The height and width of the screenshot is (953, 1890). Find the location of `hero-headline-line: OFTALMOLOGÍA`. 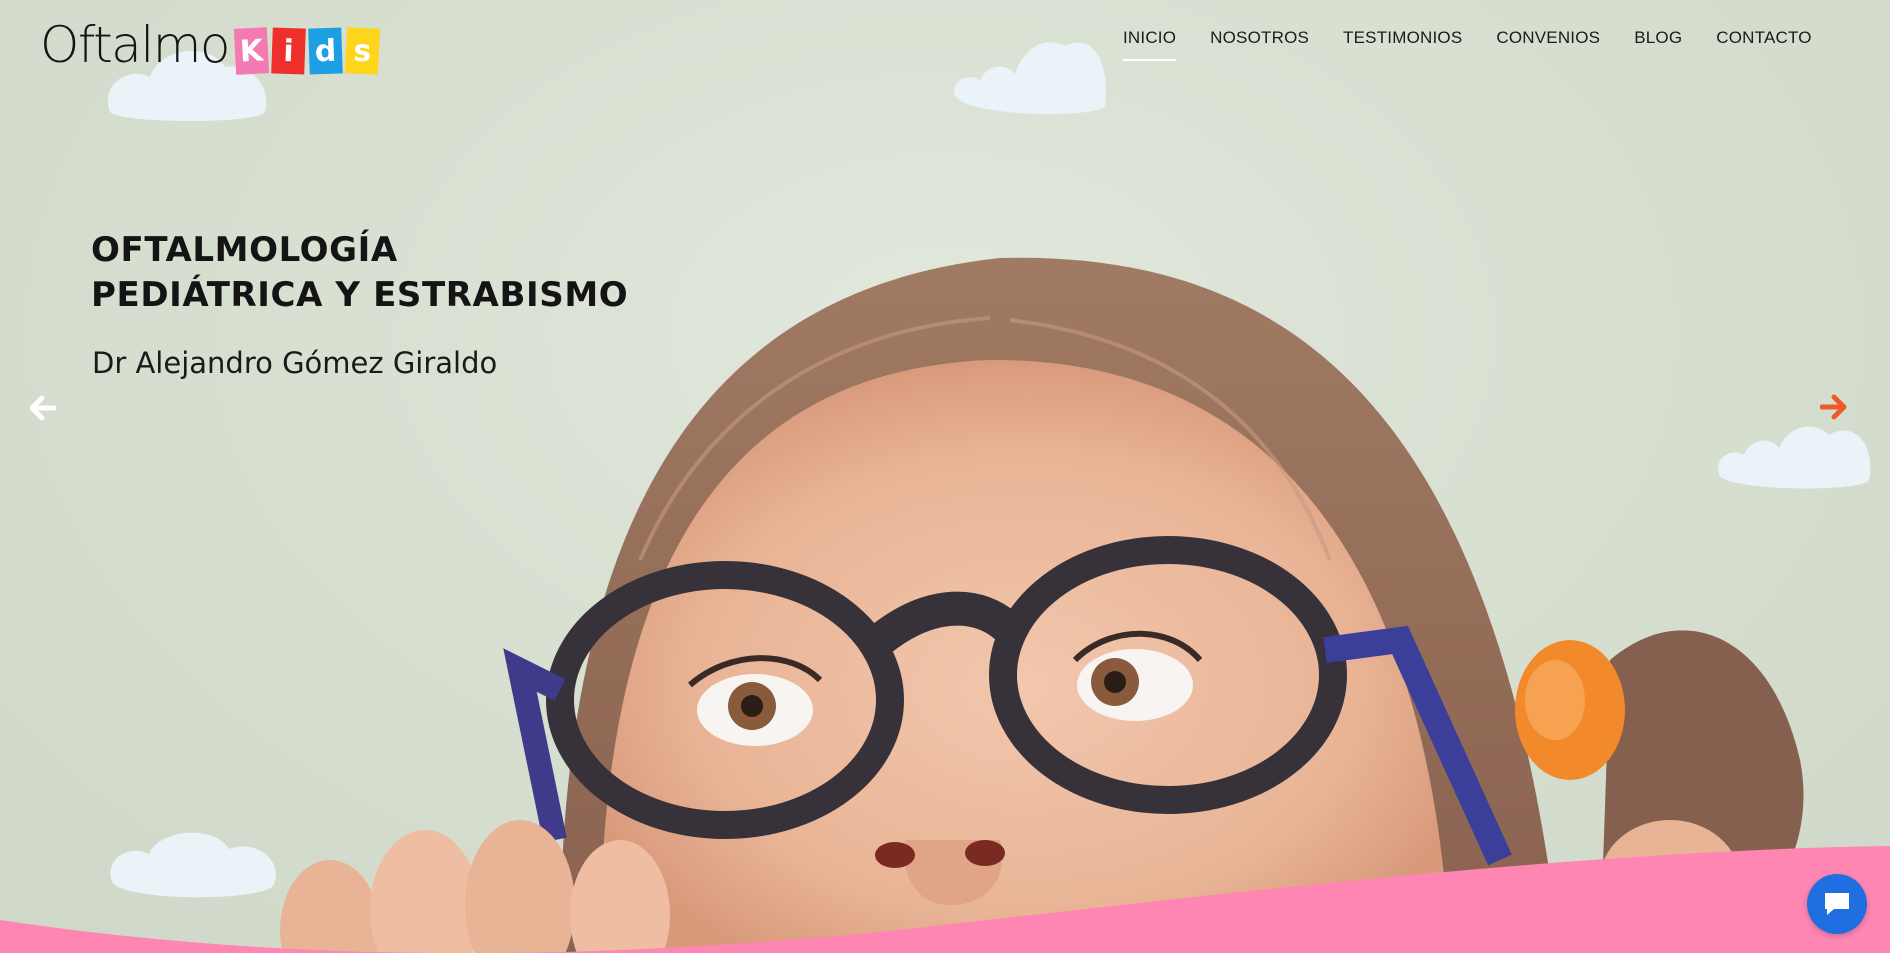

hero-headline-line: OFTALMOLOGÍA is located at coordinates (244, 250).